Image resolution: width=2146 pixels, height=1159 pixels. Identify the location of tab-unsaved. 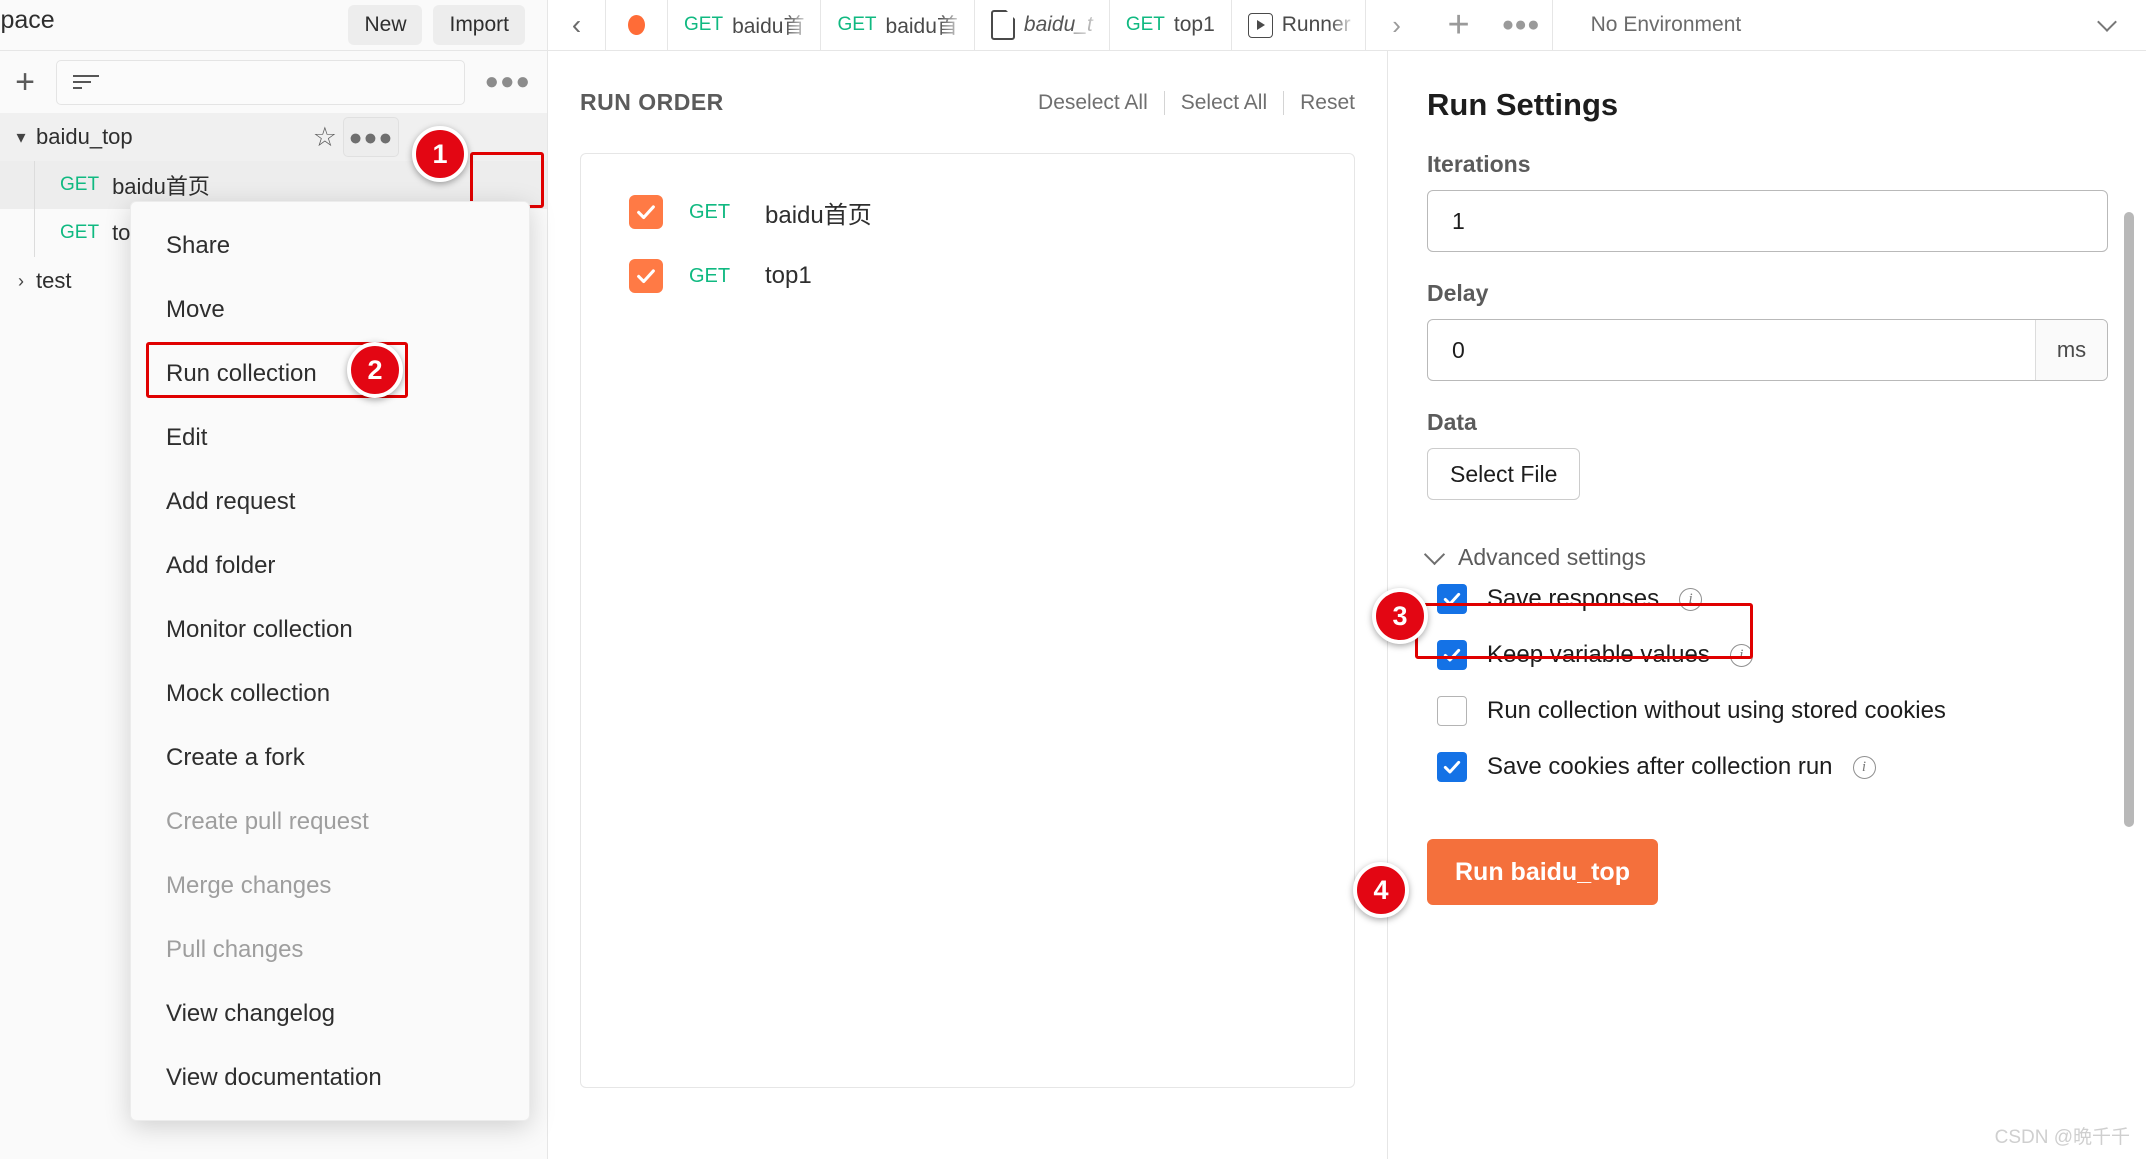
(637, 25).